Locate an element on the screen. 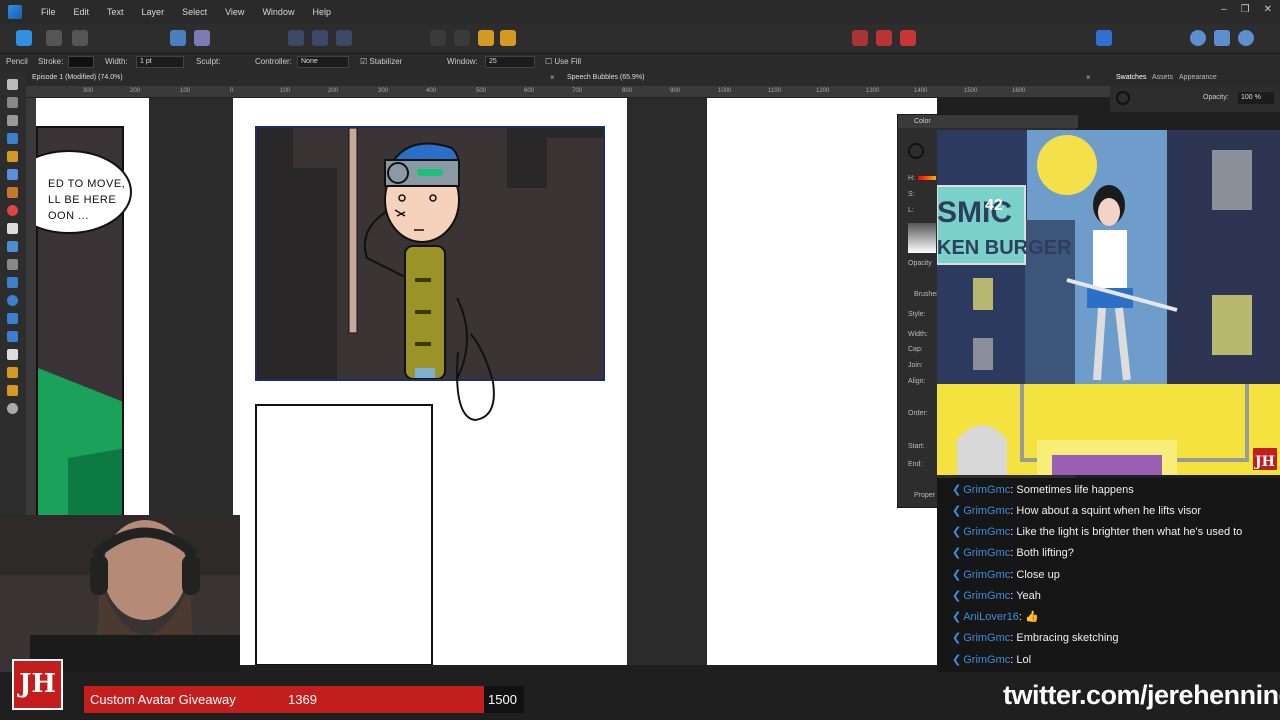  boolean-add-icon is located at coordinates (438, 38).